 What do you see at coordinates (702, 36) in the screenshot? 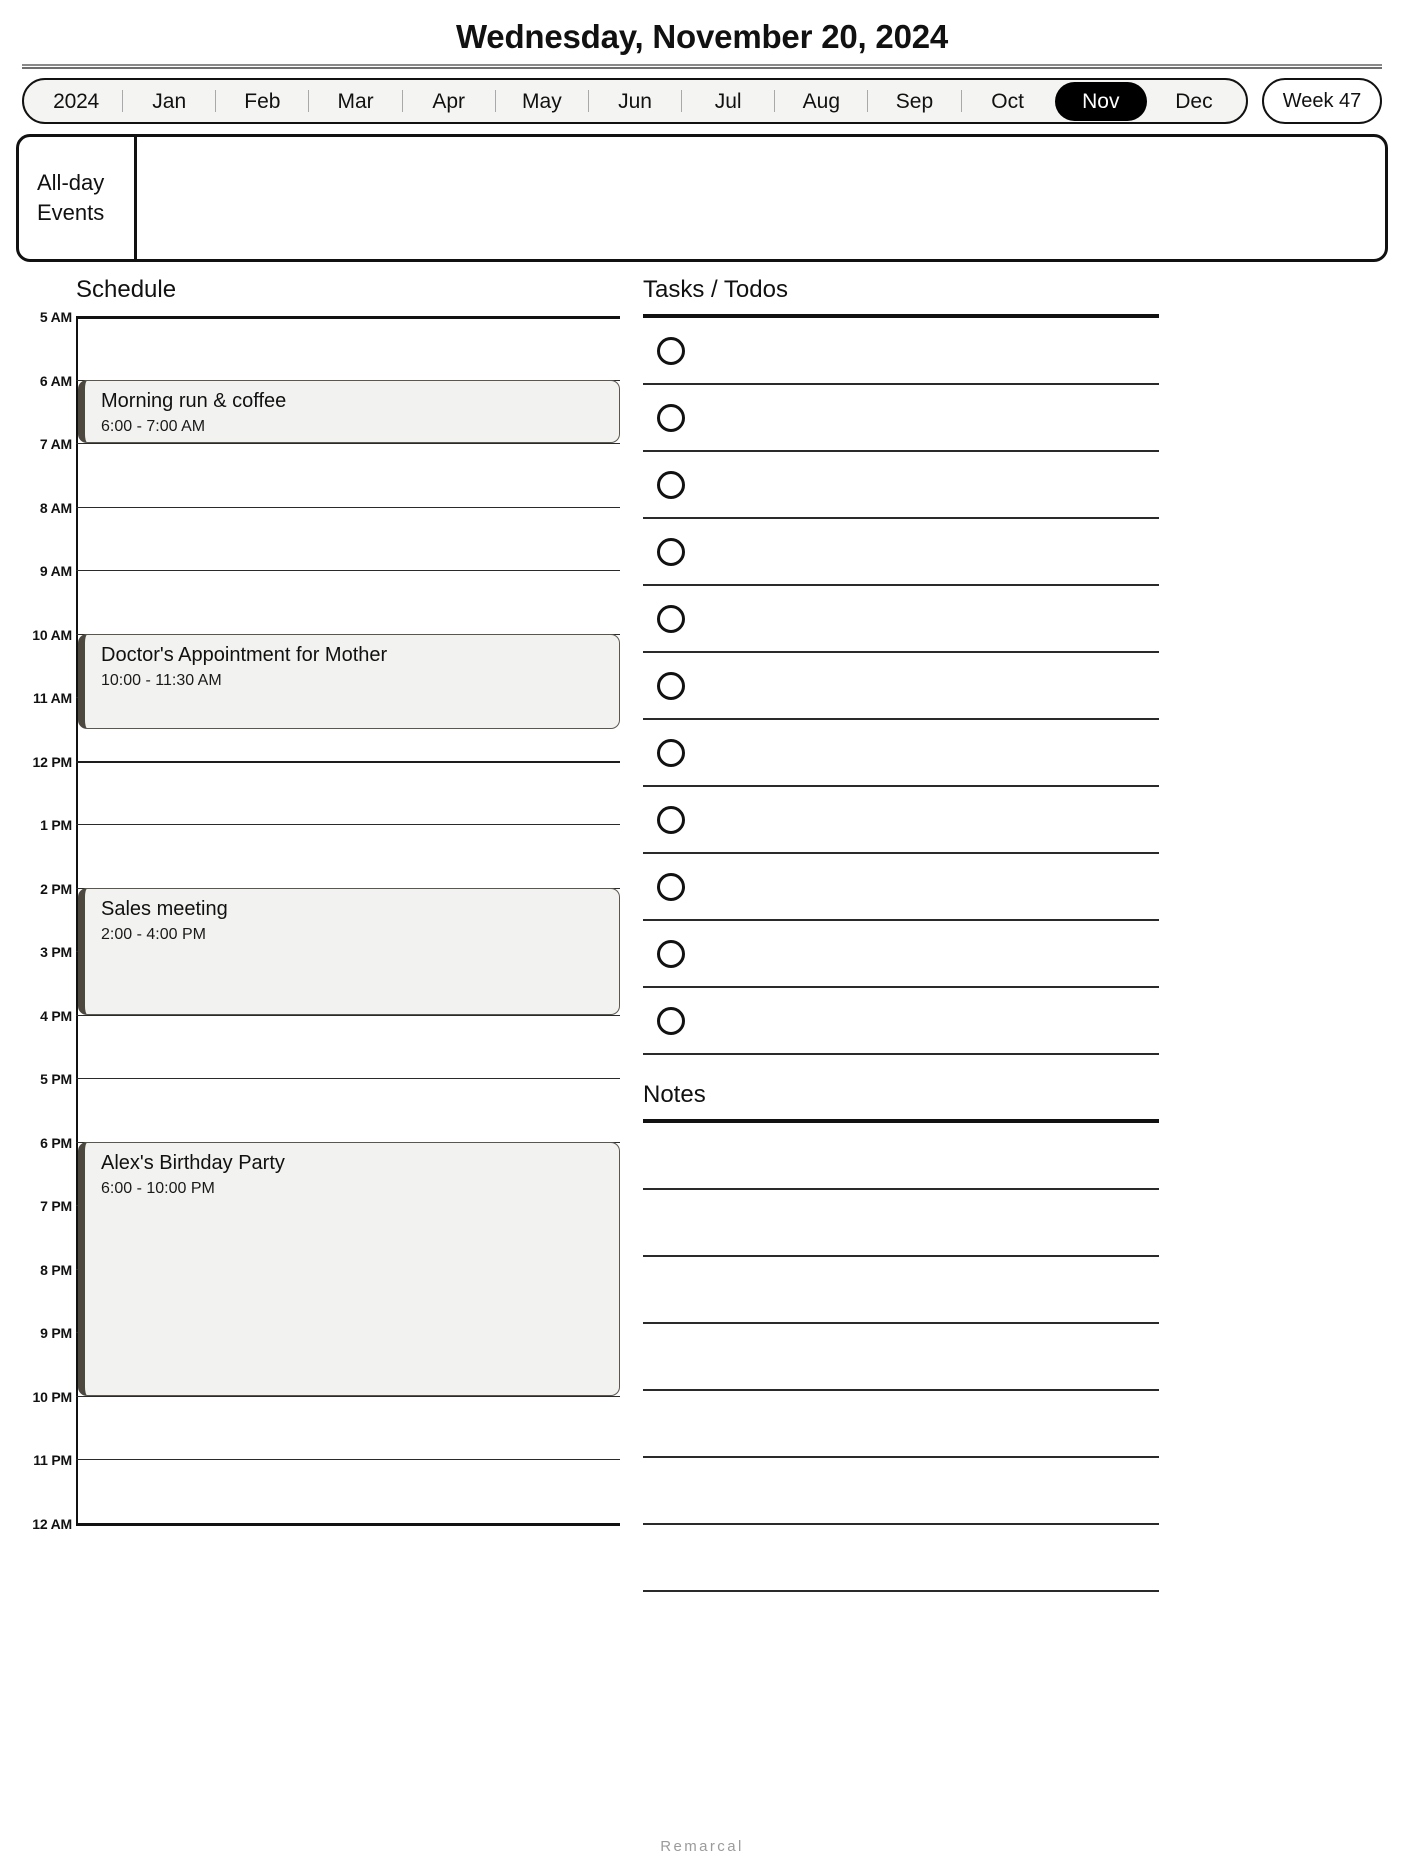
I see `page-title: Wednesday, November 20, 2024` at bounding box center [702, 36].